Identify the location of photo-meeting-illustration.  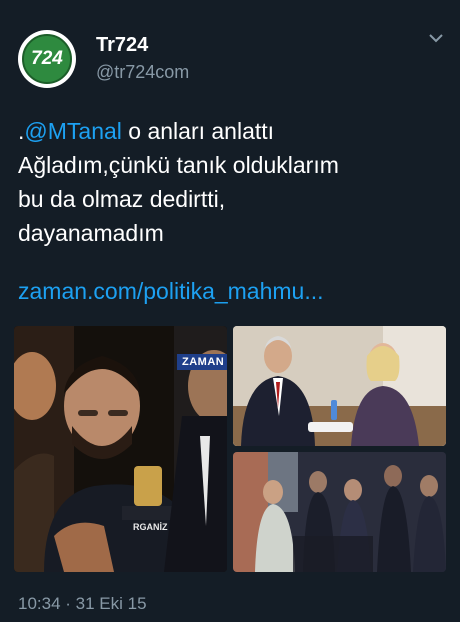
(339, 386).